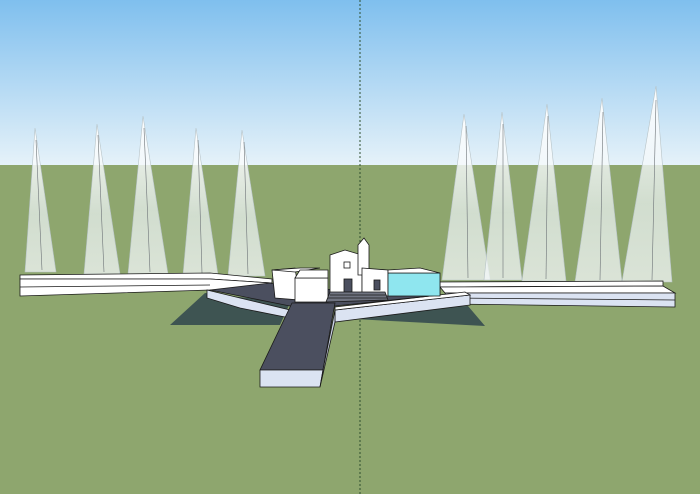 This screenshot has width=700, height=494. What do you see at coordinates (348, 285) in the screenshot?
I see `church-door` at bounding box center [348, 285].